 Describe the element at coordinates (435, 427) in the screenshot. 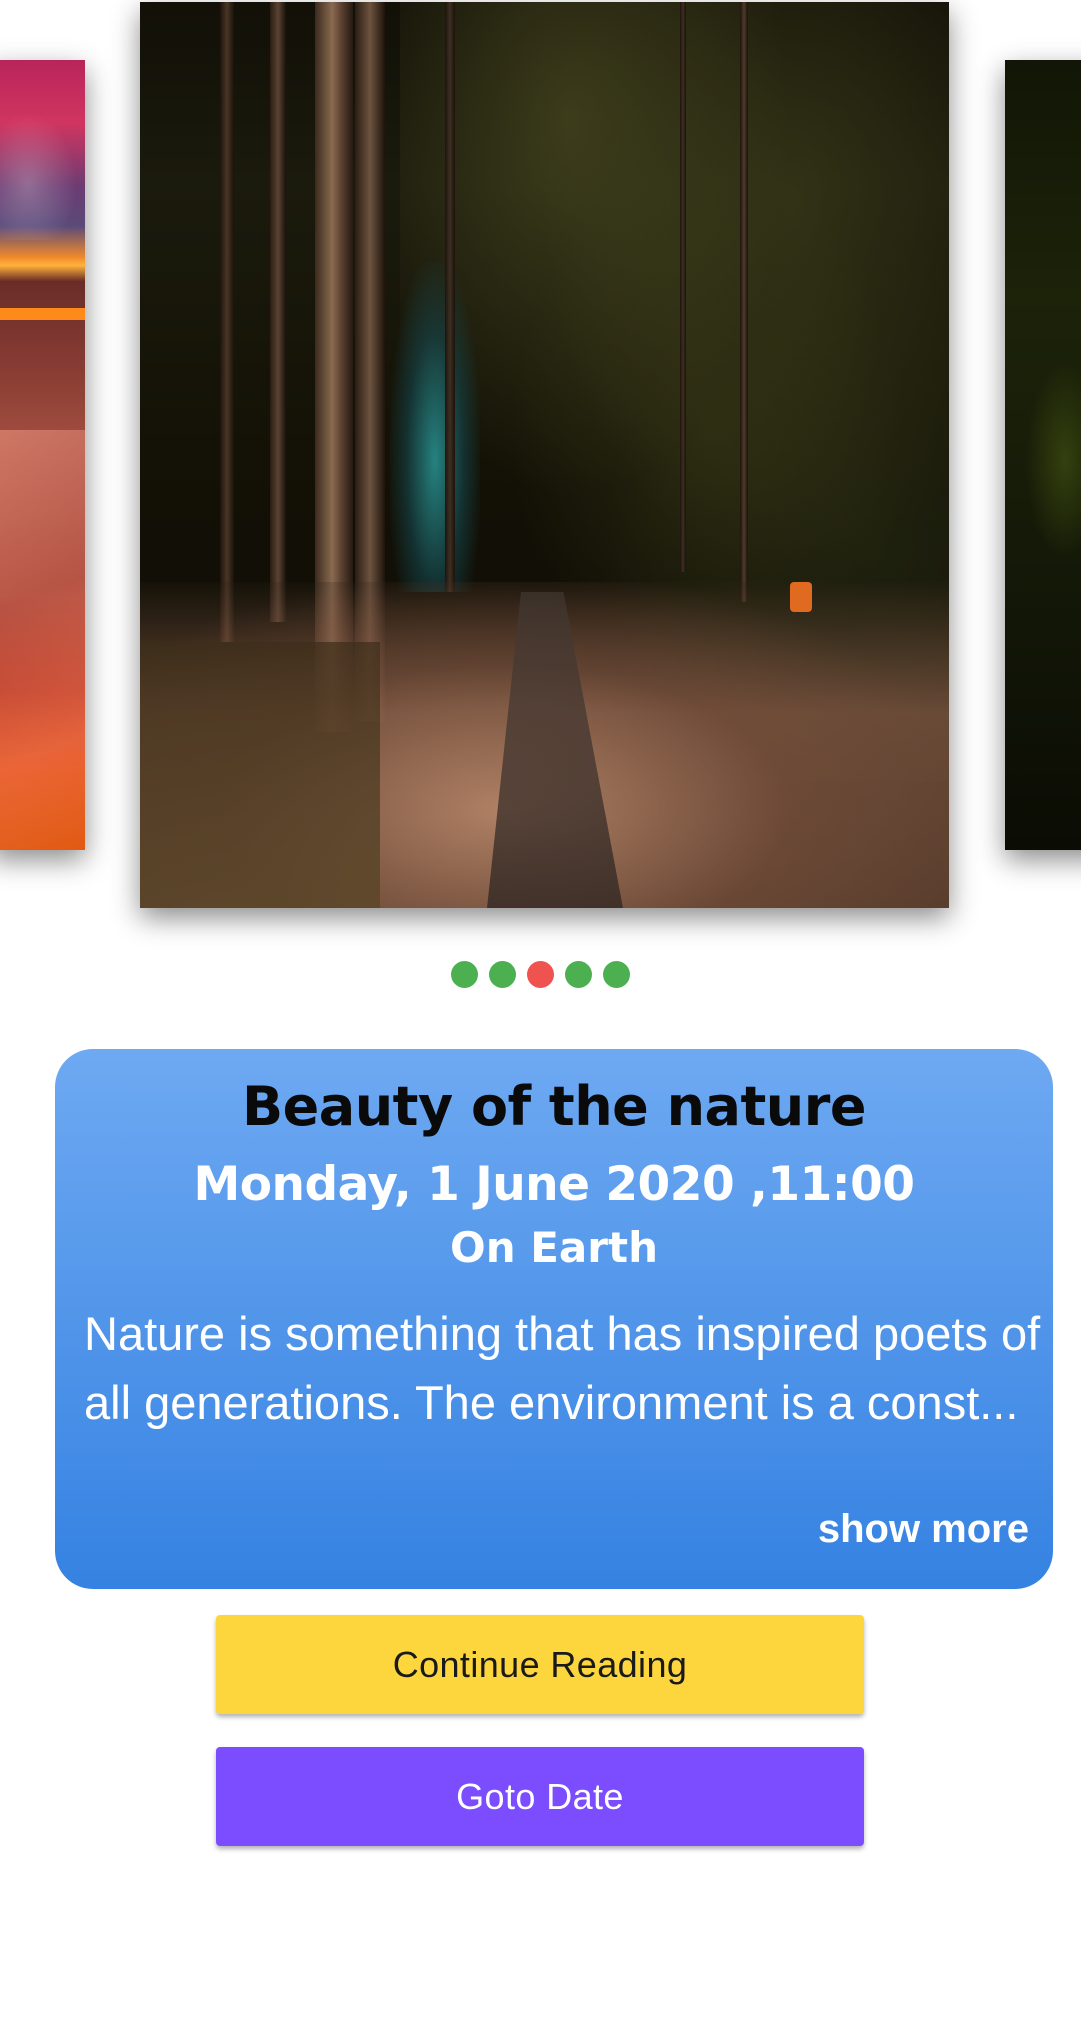

I see `light-gap` at that location.